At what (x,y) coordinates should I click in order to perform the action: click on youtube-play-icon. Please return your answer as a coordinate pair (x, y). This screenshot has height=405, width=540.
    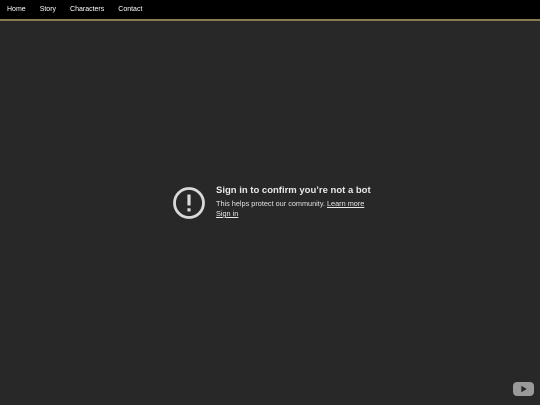
    Looking at the image, I should click on (523, 389).